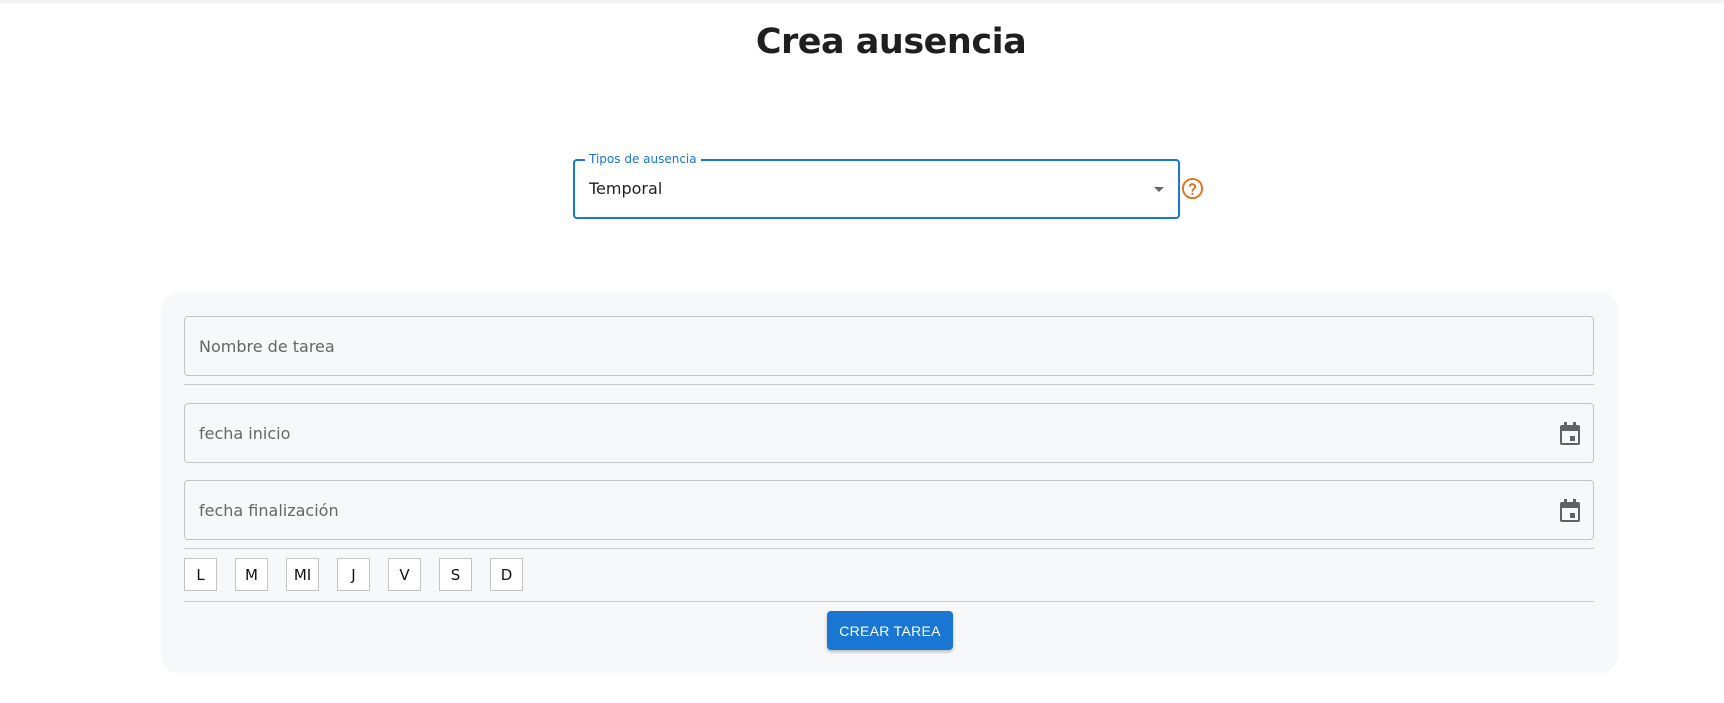 This screenshot has height=703, width=1724. Describe the element at coordinates (302, 574) in the screenshot. I see `day-toggle-mi: MI` at that location.